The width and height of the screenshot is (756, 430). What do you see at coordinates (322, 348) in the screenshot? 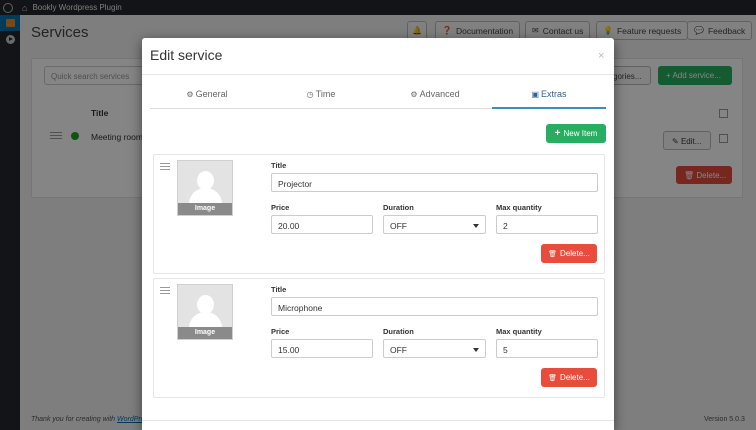
I see `extra-price-input: 15.00` at bounding box center [322, 348].